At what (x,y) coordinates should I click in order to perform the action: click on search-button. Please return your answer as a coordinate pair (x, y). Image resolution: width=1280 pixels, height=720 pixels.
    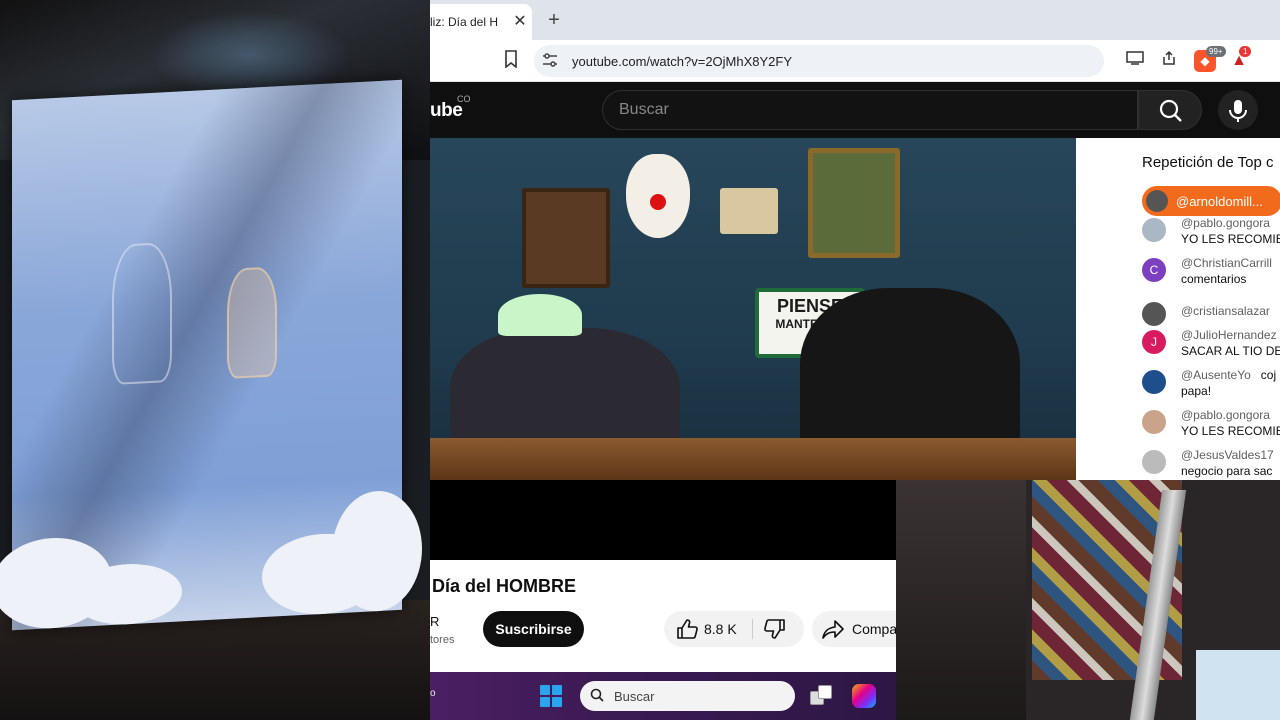
    Looking at the image, I should click on (1170, 110).